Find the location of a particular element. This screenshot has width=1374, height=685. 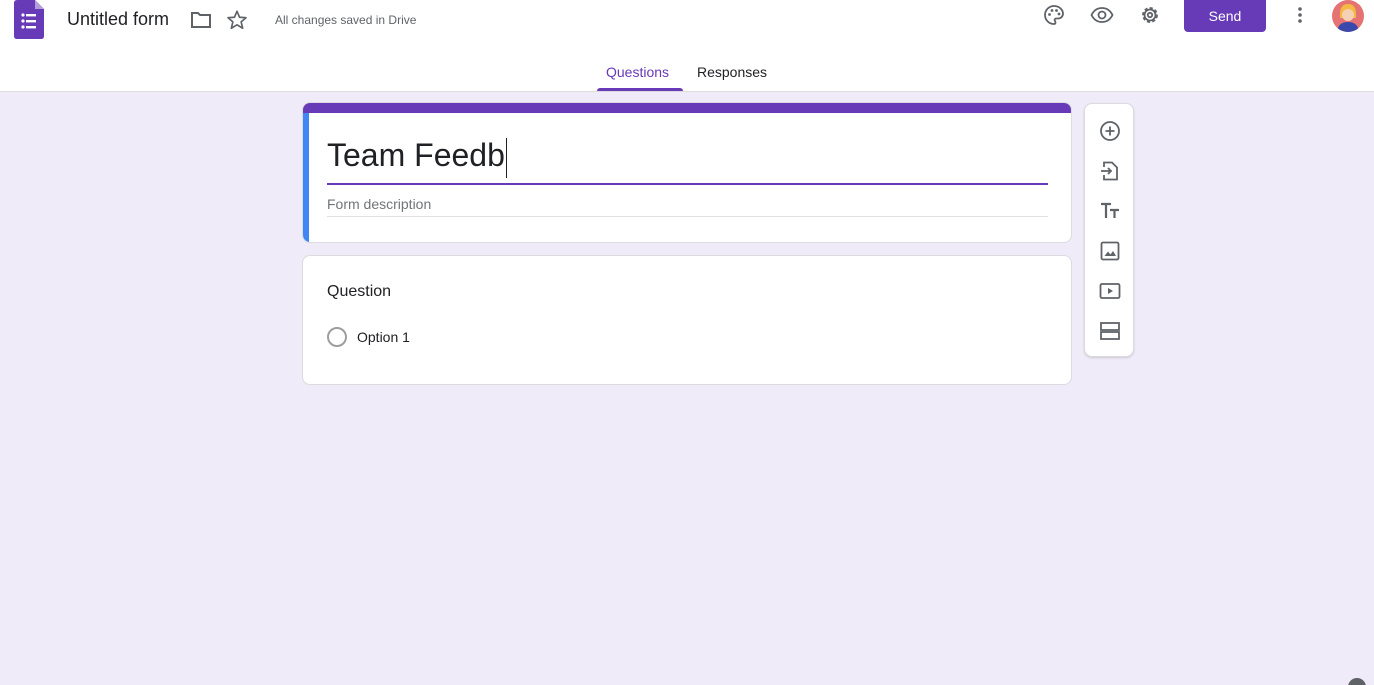

send-button: Send is located at coordinates (1225, 16).